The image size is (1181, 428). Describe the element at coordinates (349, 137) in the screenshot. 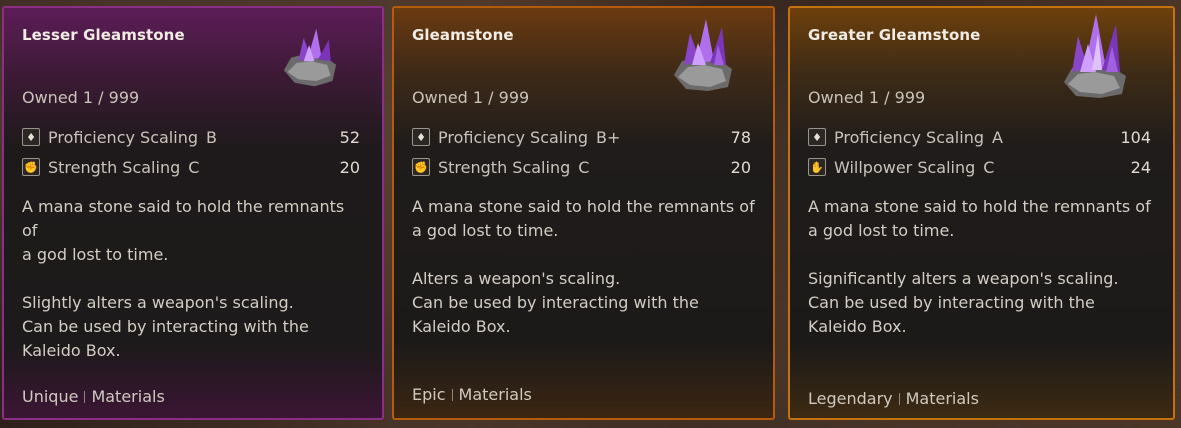

I see `stat-value: 52` at that location.